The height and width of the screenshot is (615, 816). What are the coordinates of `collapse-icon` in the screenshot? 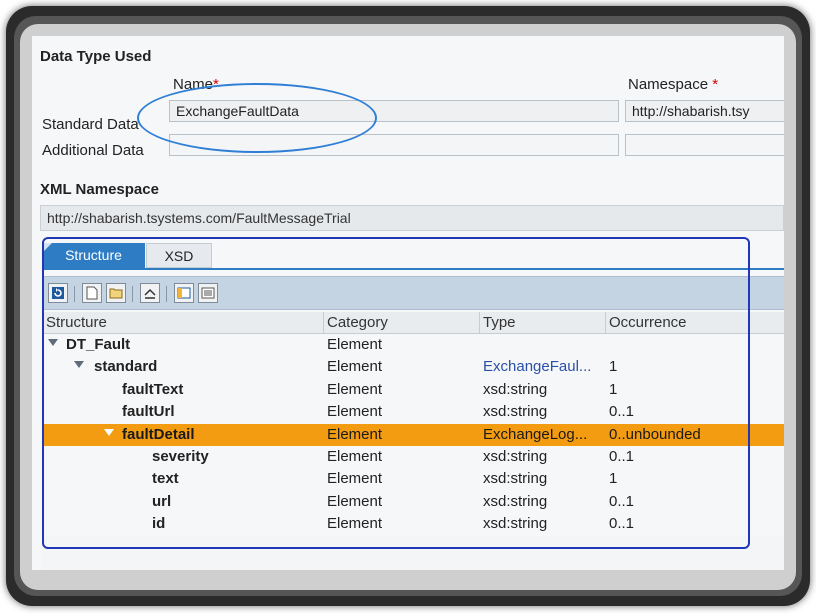 It's located at (150, 293).